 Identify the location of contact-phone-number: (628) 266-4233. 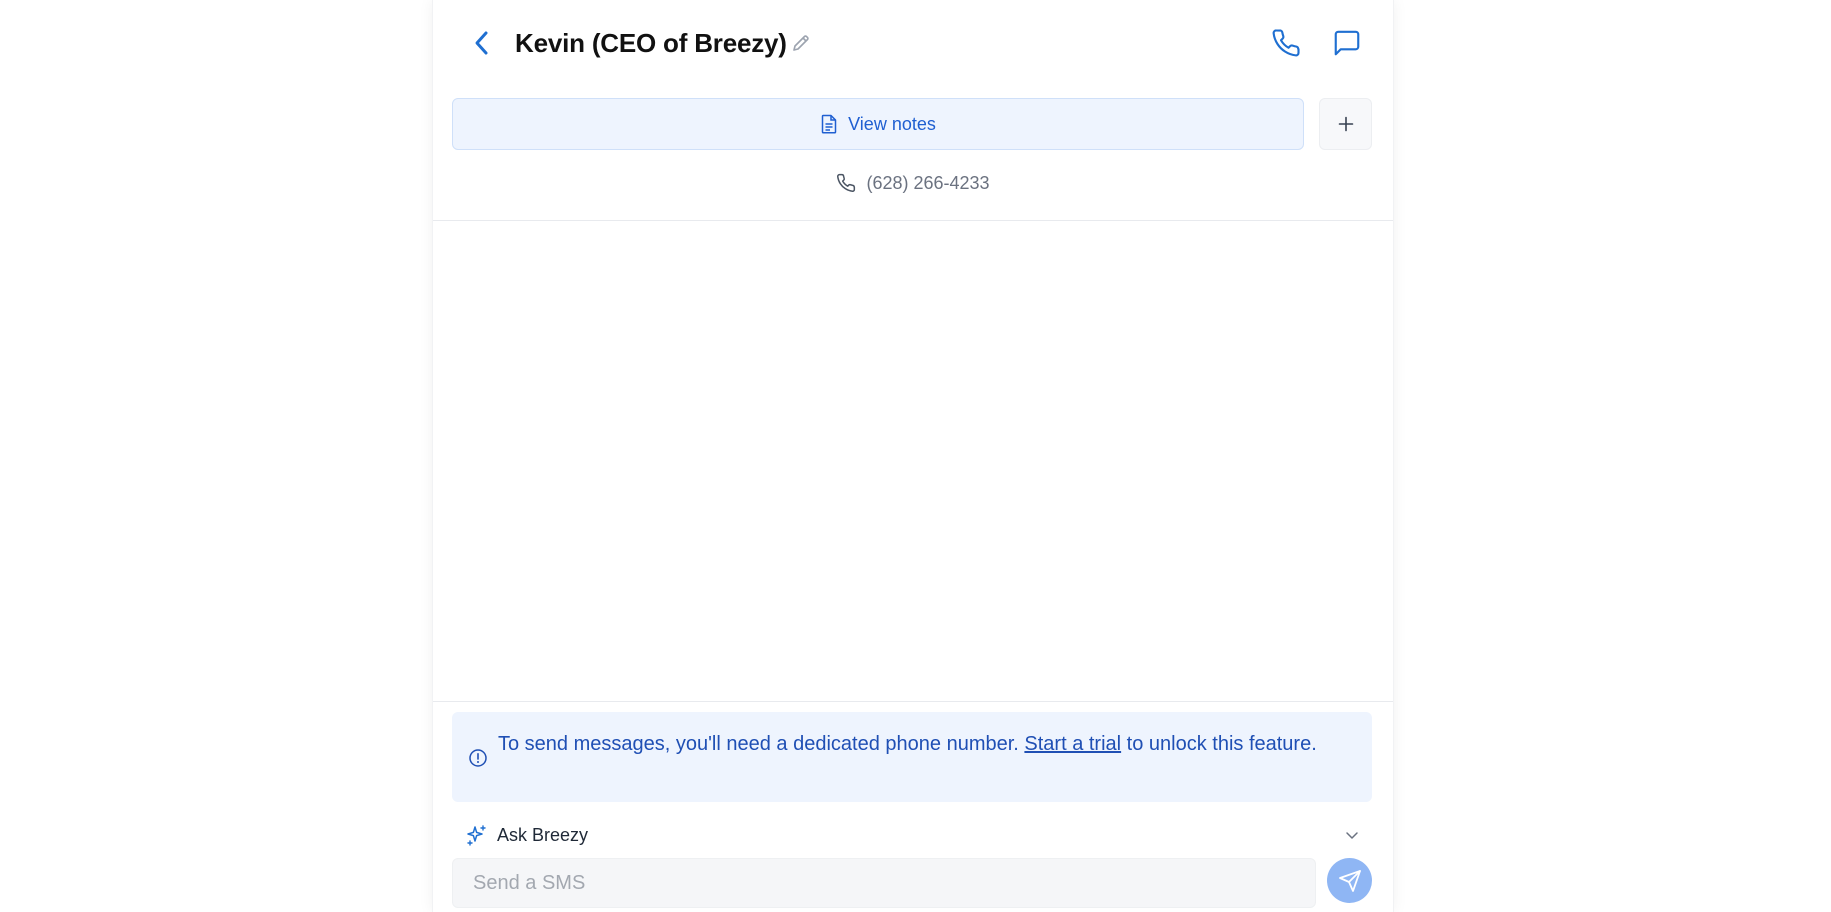
(928, 182).